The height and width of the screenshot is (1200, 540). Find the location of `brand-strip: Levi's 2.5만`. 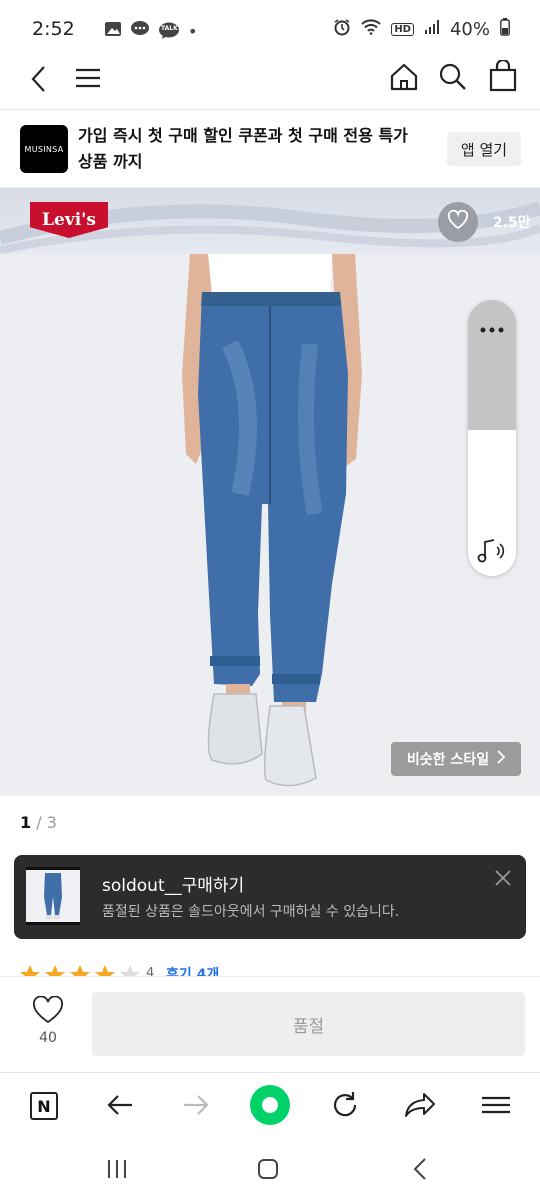

brand-strip: Levi's 2.5만 is located at coordinates (270, 221).